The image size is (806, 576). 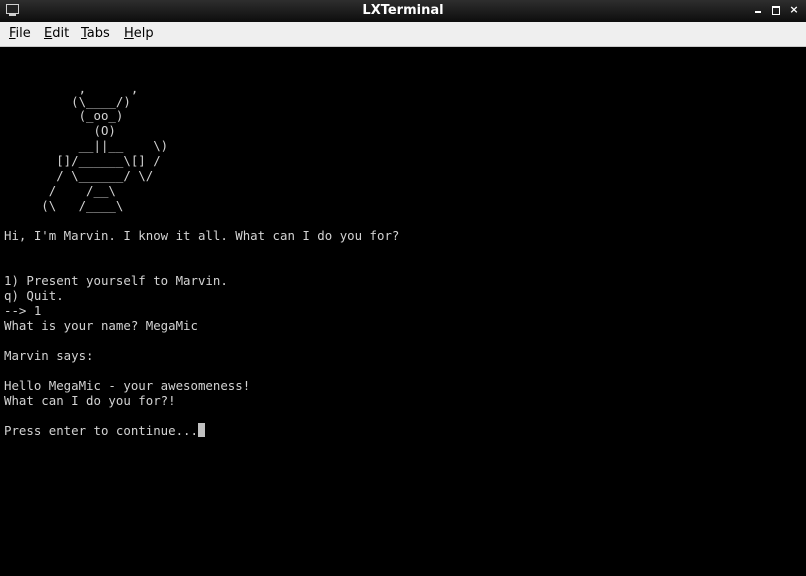 I want to click on ascii-art-line: (O), so click(x=60, y=130).